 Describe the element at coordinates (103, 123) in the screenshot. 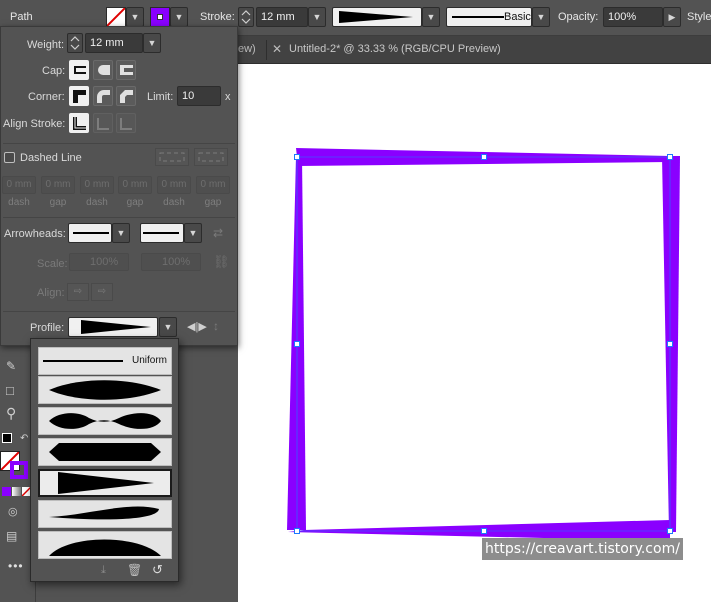

I see `align-stroke-inside-button` at that location.